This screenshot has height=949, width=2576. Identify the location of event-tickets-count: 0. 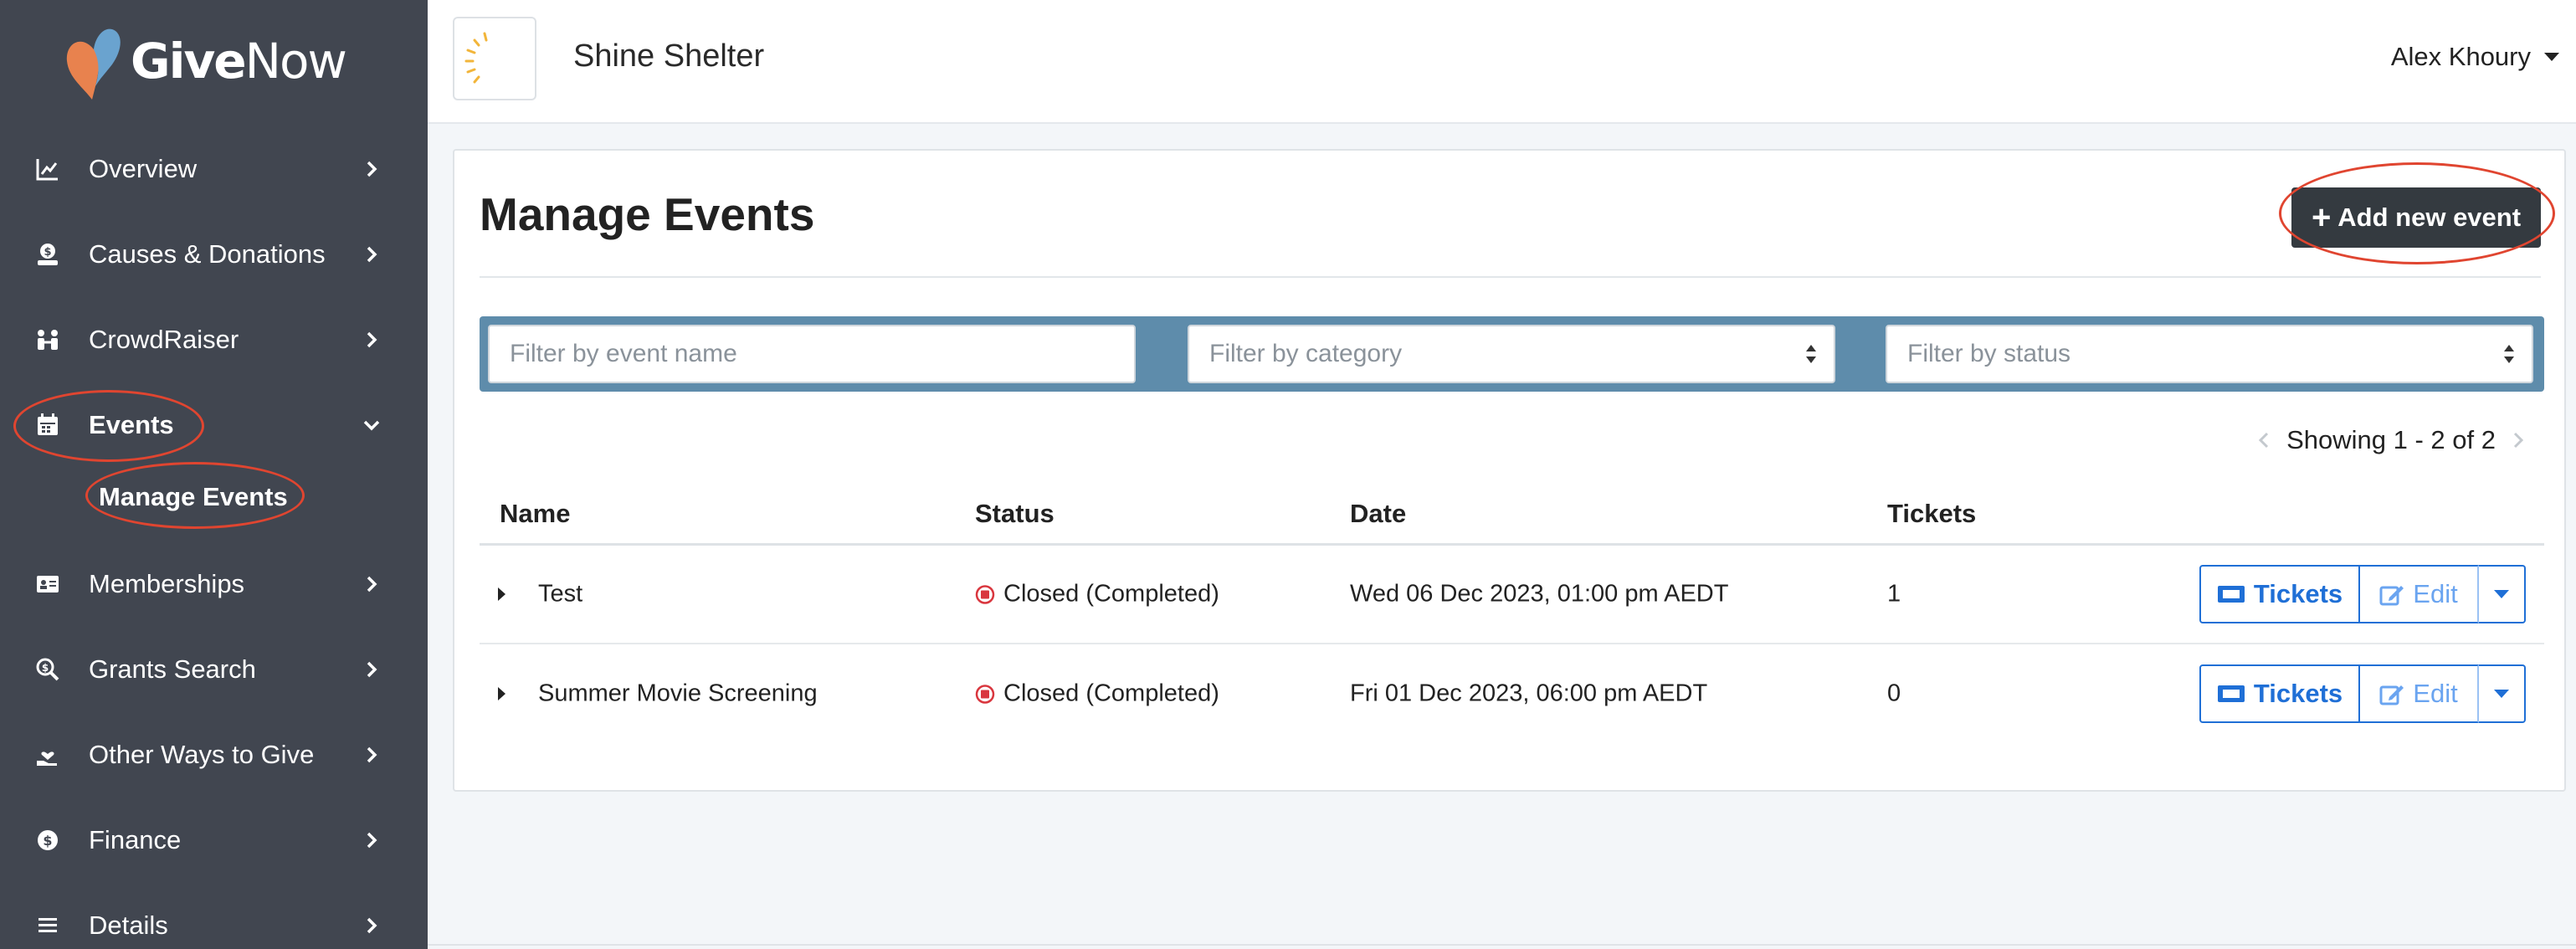
(1894, 694).